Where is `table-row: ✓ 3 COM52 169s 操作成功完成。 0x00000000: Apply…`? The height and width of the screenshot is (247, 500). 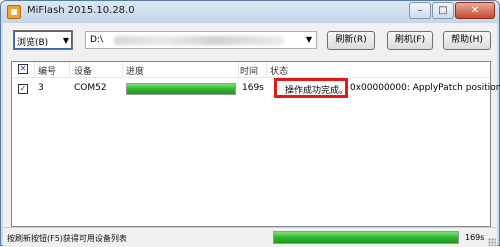
table-row: ✓ 3 COM52 169s 操作成功完成。 0x00000000: Apply… is located at coordinates (256, 88).